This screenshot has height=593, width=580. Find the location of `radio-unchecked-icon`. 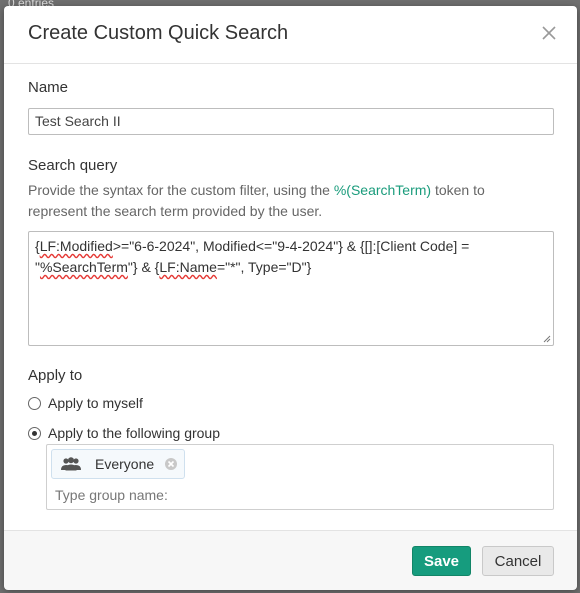

radio-unchecked-icon is located at coordinates (34, 403).